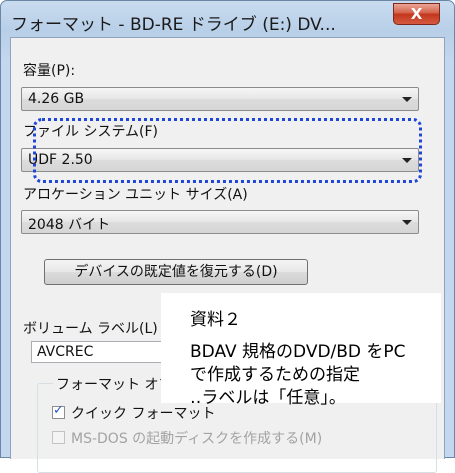  What do you see at coordinates (65, 352) in the screenshot?
I see `volume-label-value: AVCREC` at bounding box center [65, 352].